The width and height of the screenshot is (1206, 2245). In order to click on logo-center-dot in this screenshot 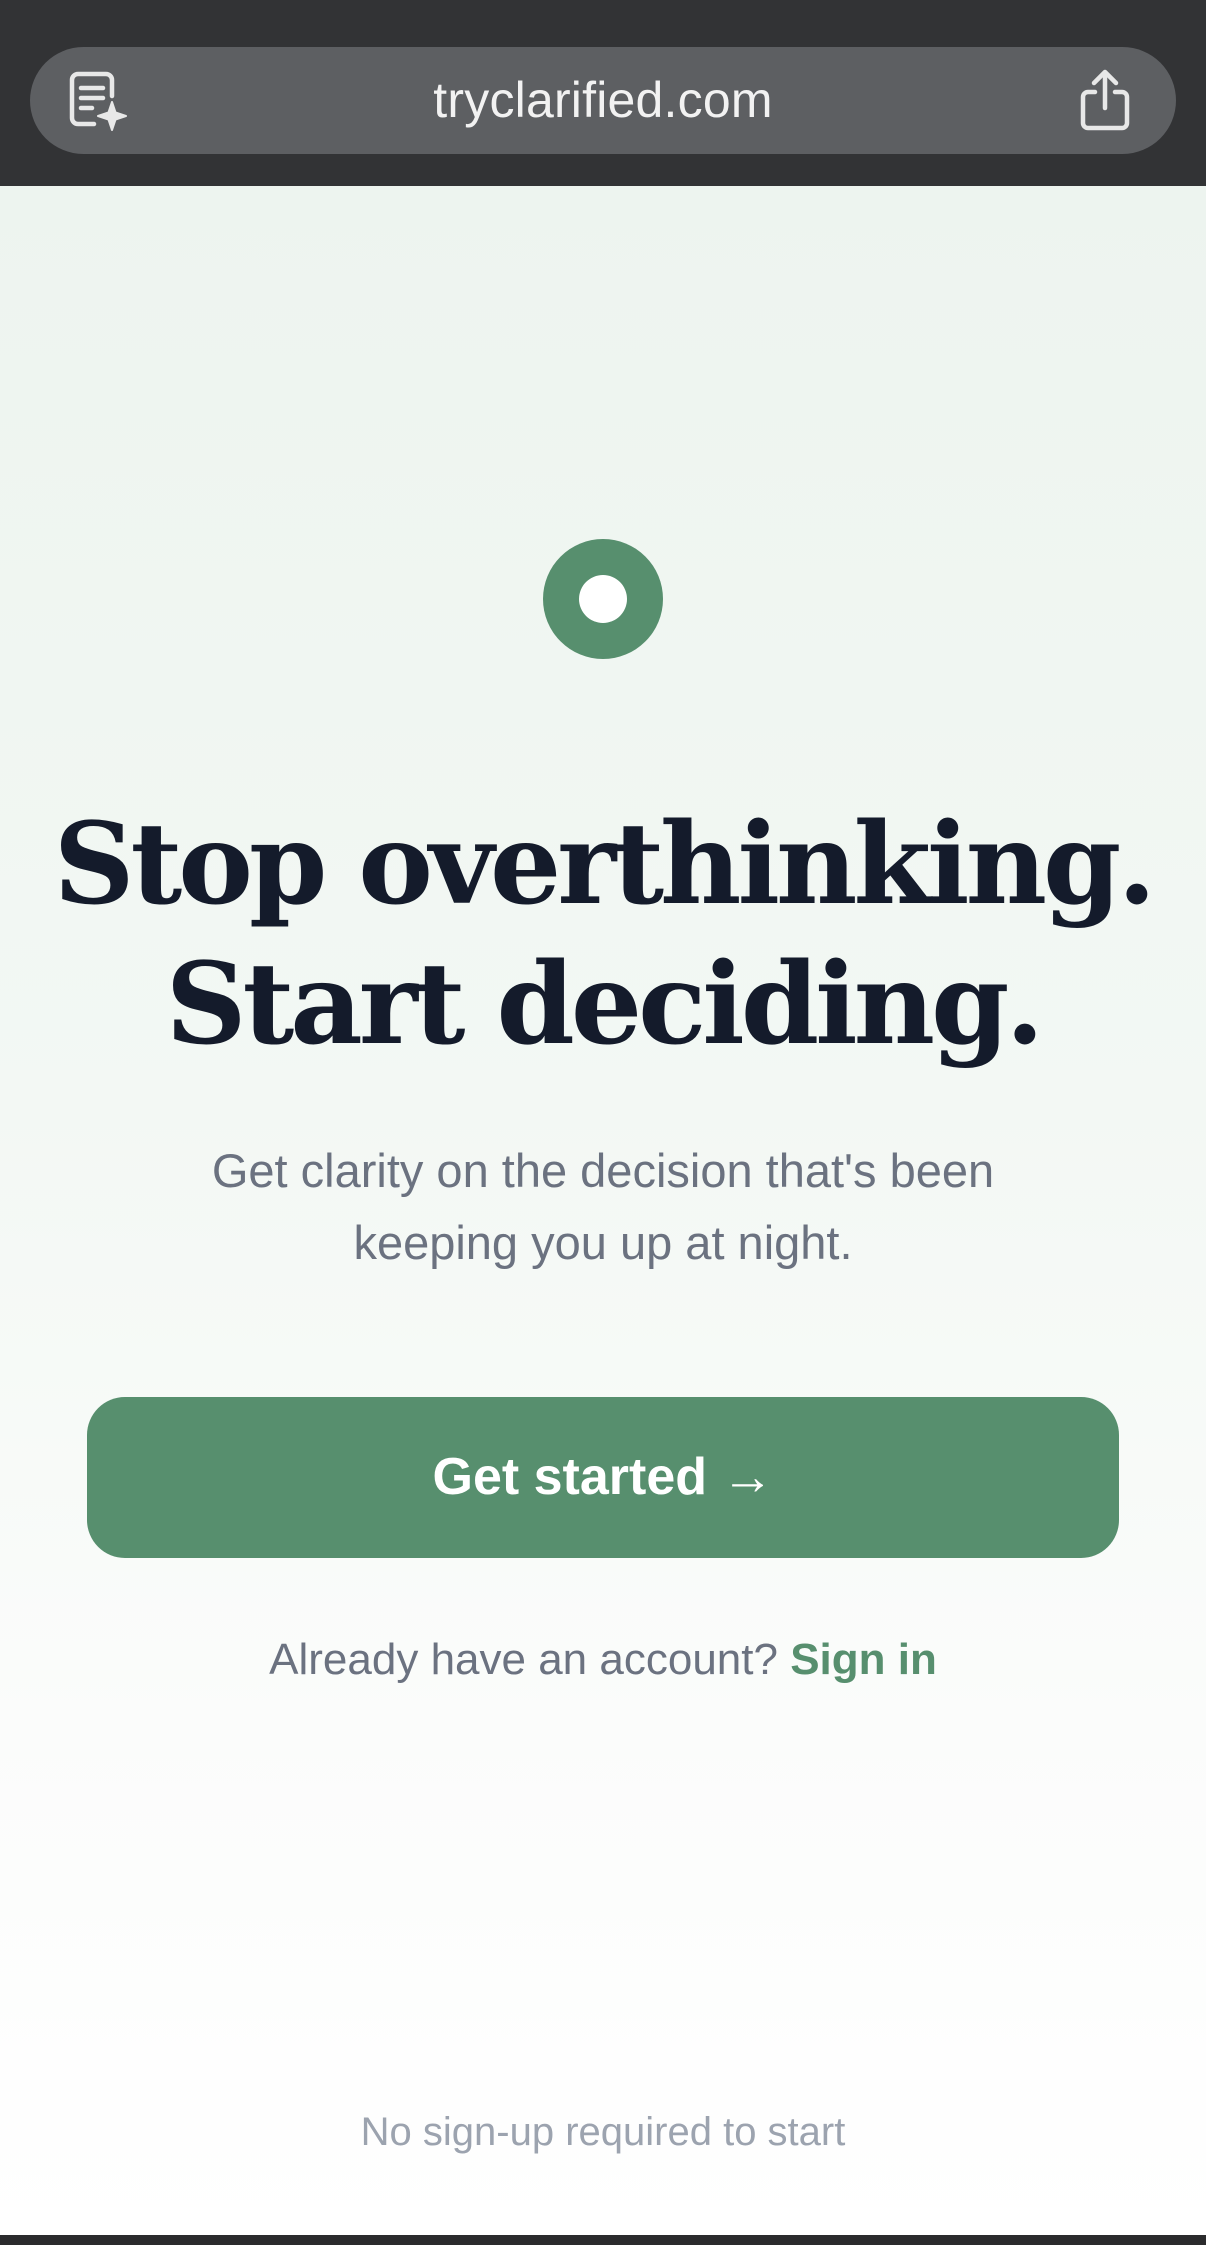, I will do `click(603, 599)`.